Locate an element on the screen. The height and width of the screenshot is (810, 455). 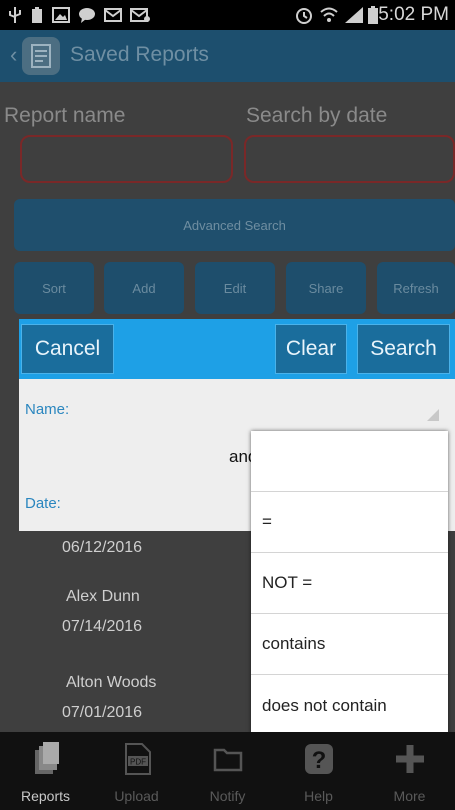
tab-help: ? Help is located at coordinates (318, 771).